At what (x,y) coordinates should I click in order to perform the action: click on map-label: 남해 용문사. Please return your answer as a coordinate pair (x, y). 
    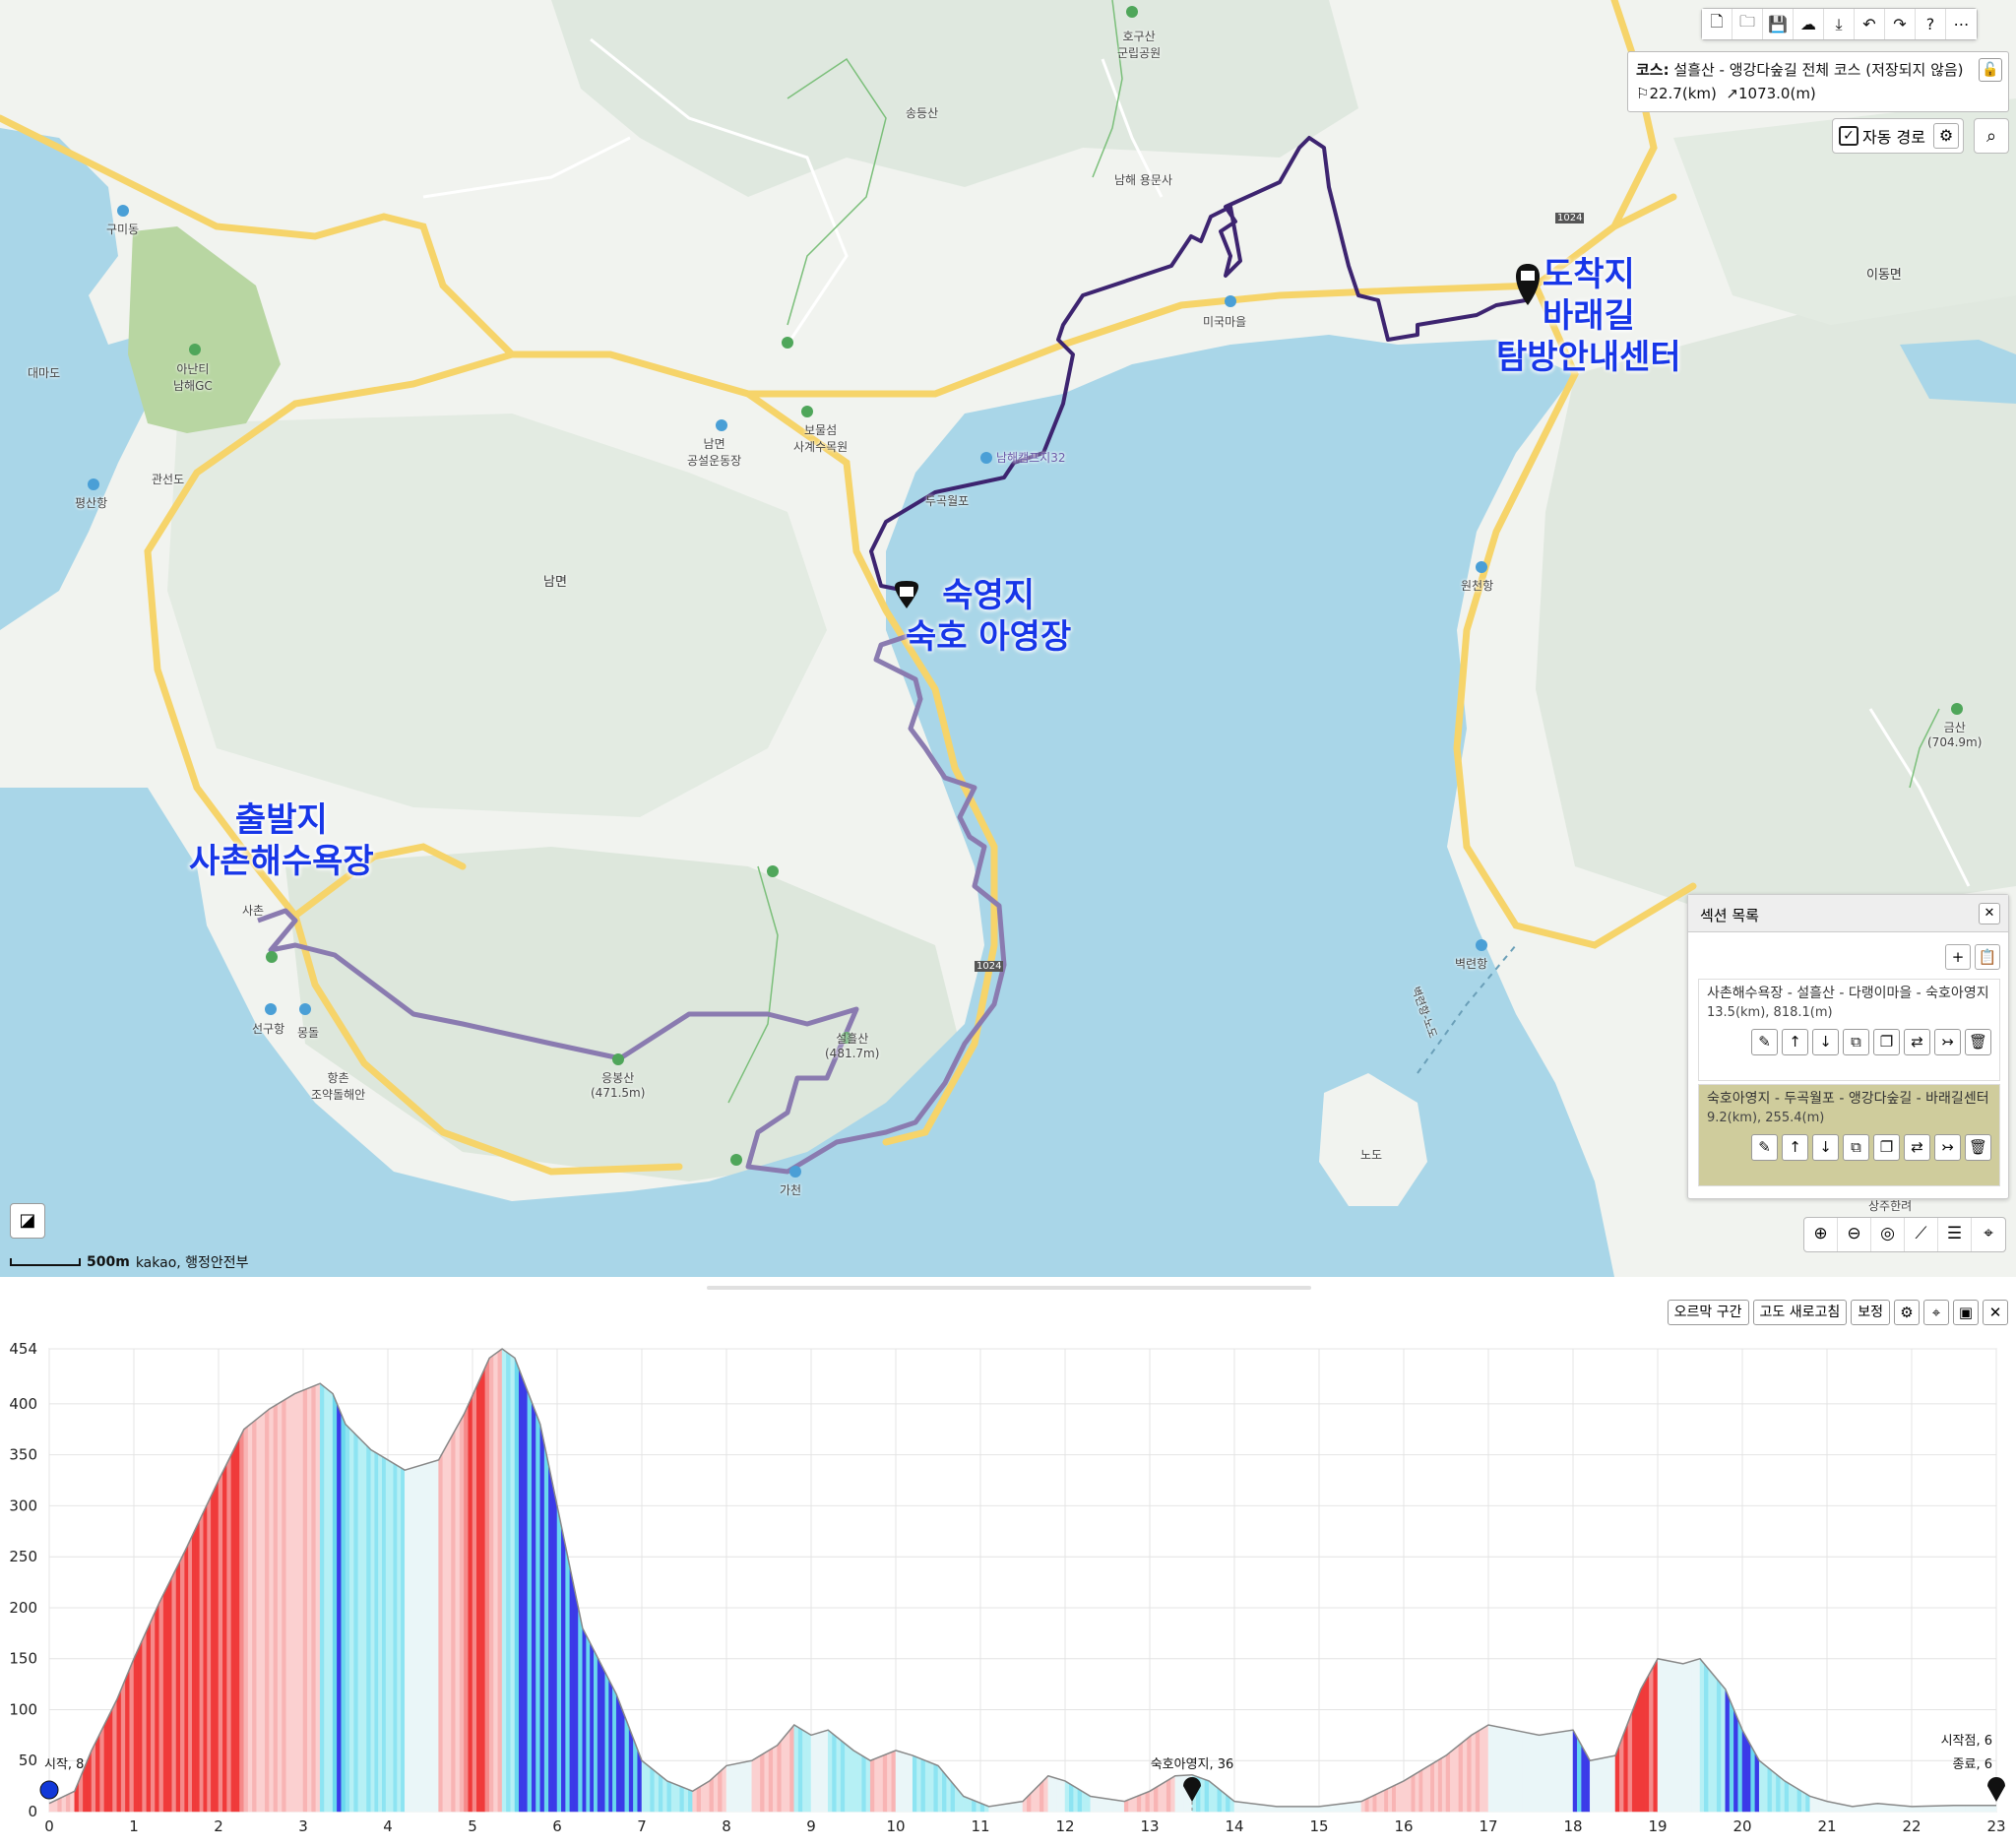
    Looking at the image, I should click on (1143, 180).